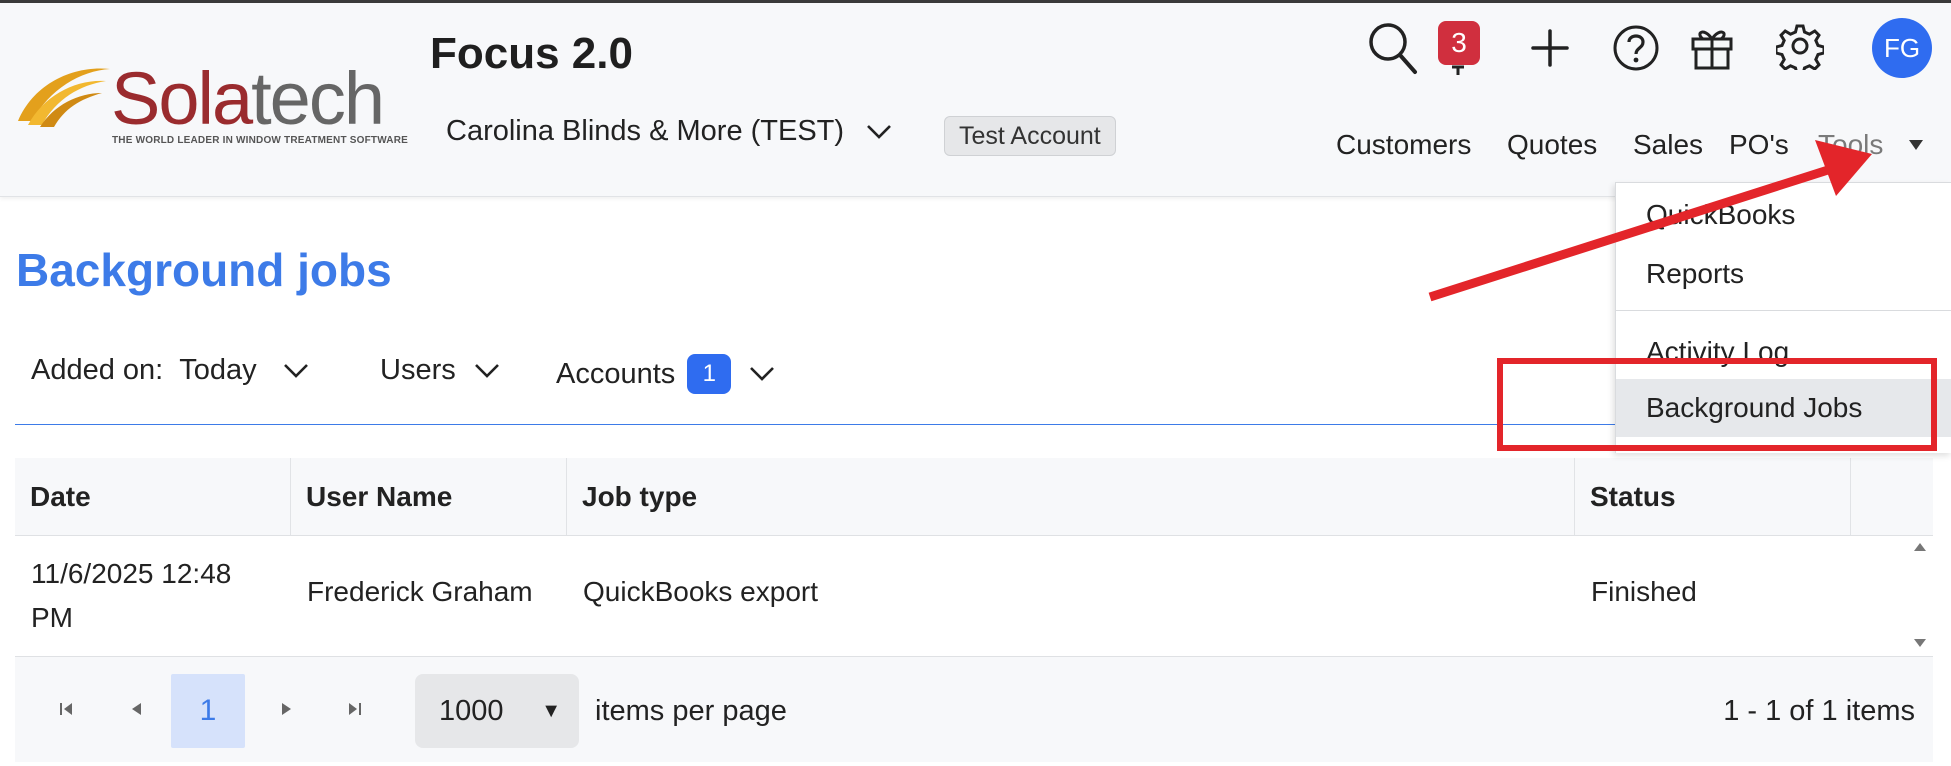 This screenshot has width=1951, height=766. I want to click on pager-info: 1 - 1 of 1 items, so click(1819, 711).